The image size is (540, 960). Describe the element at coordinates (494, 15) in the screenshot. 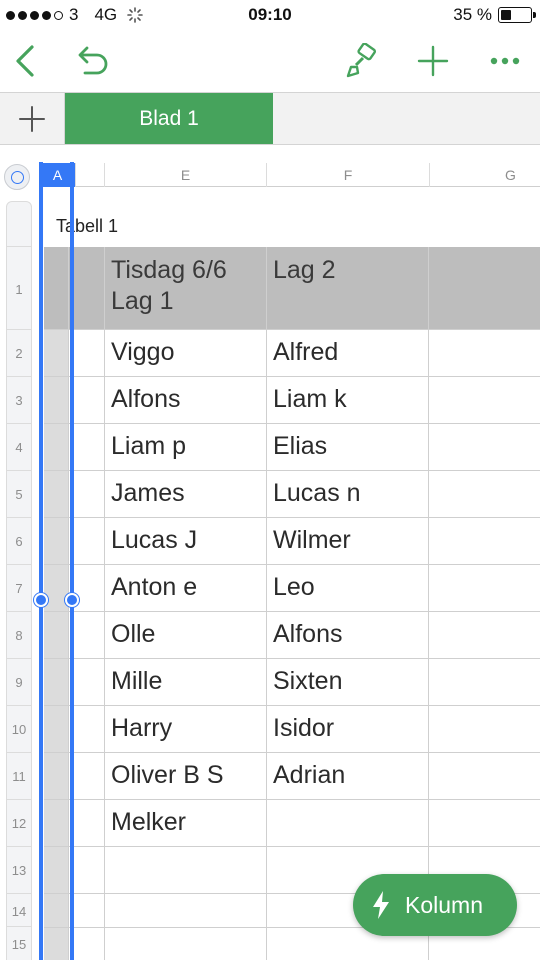

I see `status-right: 35 %` at that location.